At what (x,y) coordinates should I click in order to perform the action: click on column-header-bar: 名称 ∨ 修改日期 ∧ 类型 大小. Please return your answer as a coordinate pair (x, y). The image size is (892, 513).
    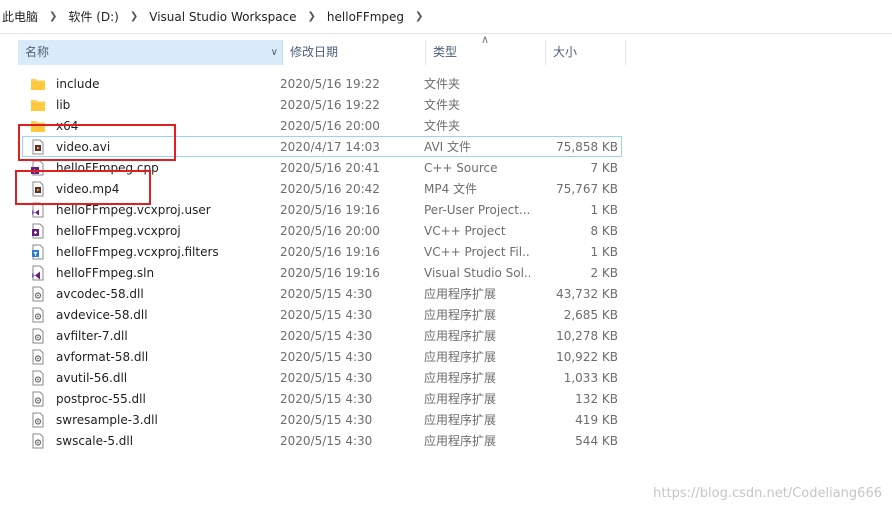
    Looking at the image, I should click on (322, 49).